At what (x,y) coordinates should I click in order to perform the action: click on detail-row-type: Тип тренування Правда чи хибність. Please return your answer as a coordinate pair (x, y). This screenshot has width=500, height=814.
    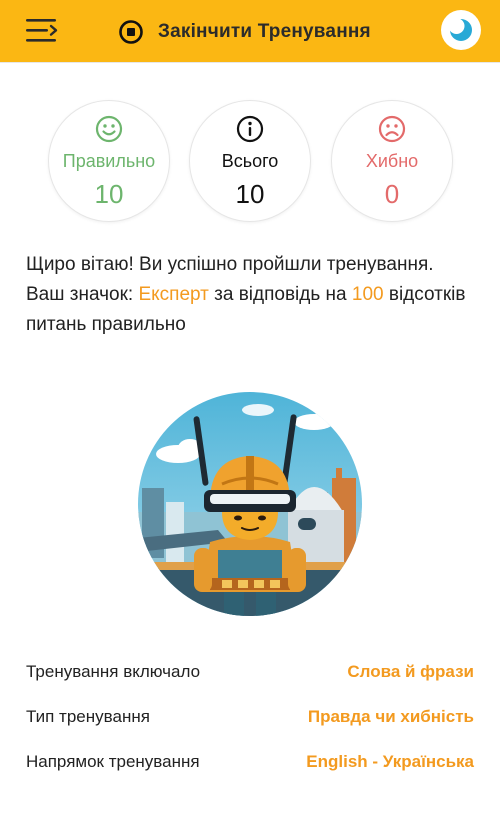
    Looking at the image, I should click on (251, 717).